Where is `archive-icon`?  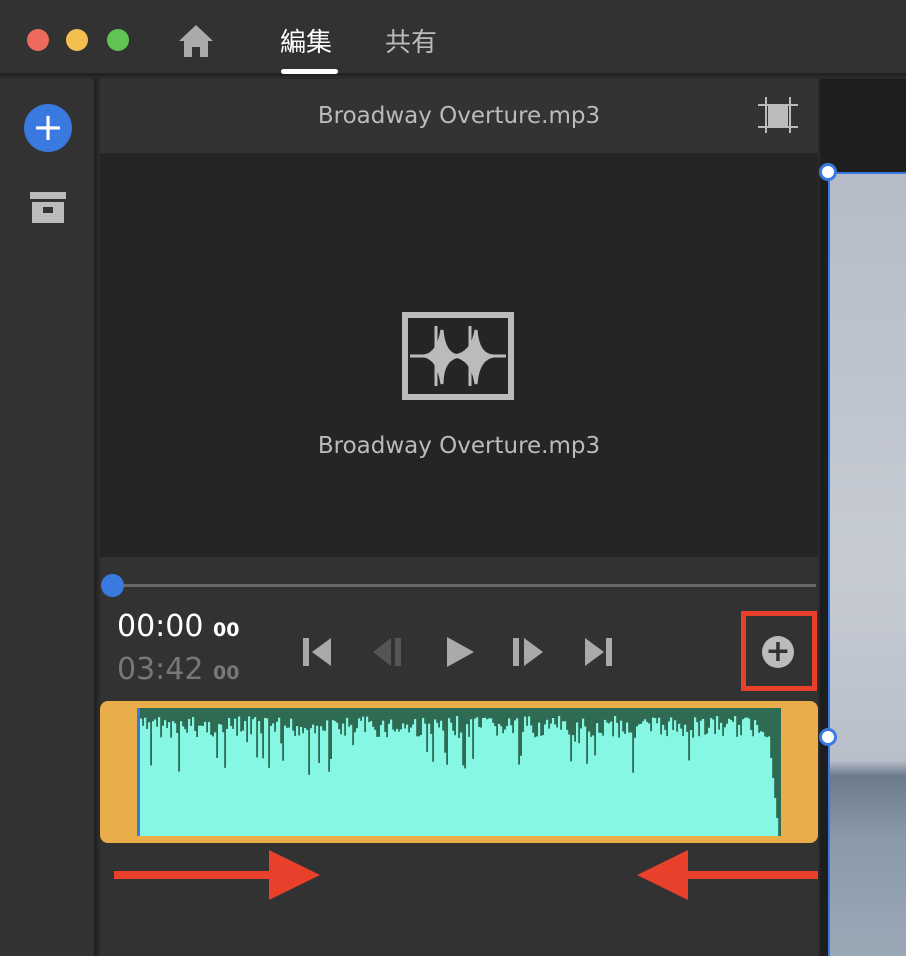
archive-icon is located at coordinates (48, 208).